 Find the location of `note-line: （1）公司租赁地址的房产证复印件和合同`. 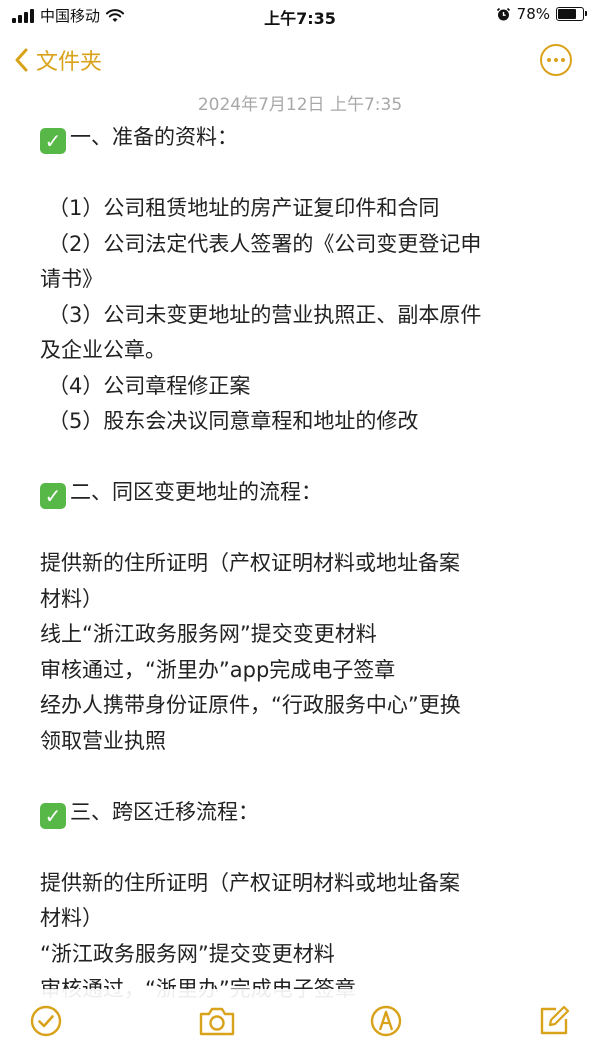

note-line: （1）公司租赁地址的房产证复印件和合同 is located at coordinates (244, 208).